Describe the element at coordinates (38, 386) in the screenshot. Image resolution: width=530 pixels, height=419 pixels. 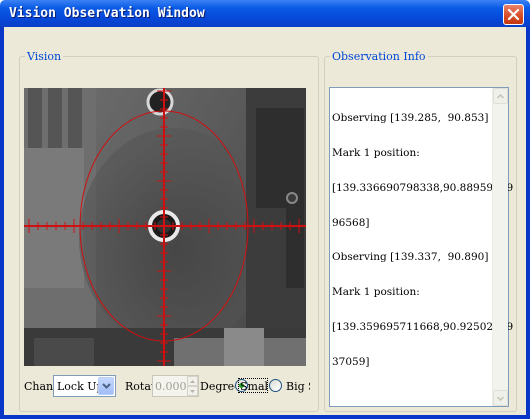
I see `channel-label: Chann` at that location.